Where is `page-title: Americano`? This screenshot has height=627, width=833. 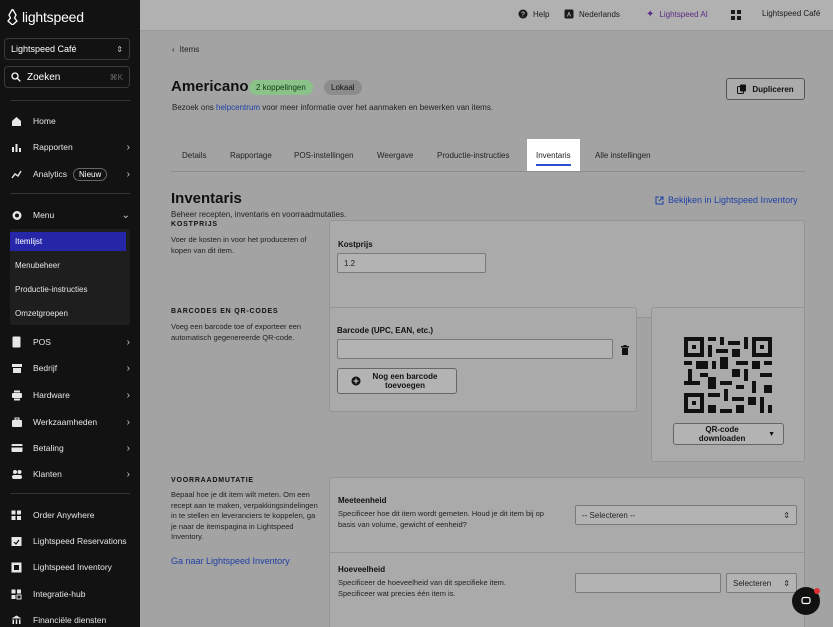
page-title: Americano is located at coordinates (210, 86).